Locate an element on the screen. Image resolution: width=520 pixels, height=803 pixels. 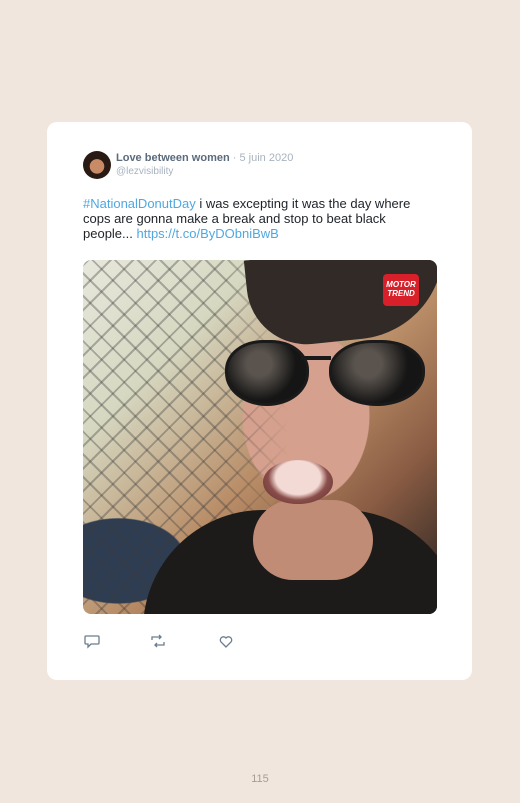
like-icon is located at coordinates (226, 641).